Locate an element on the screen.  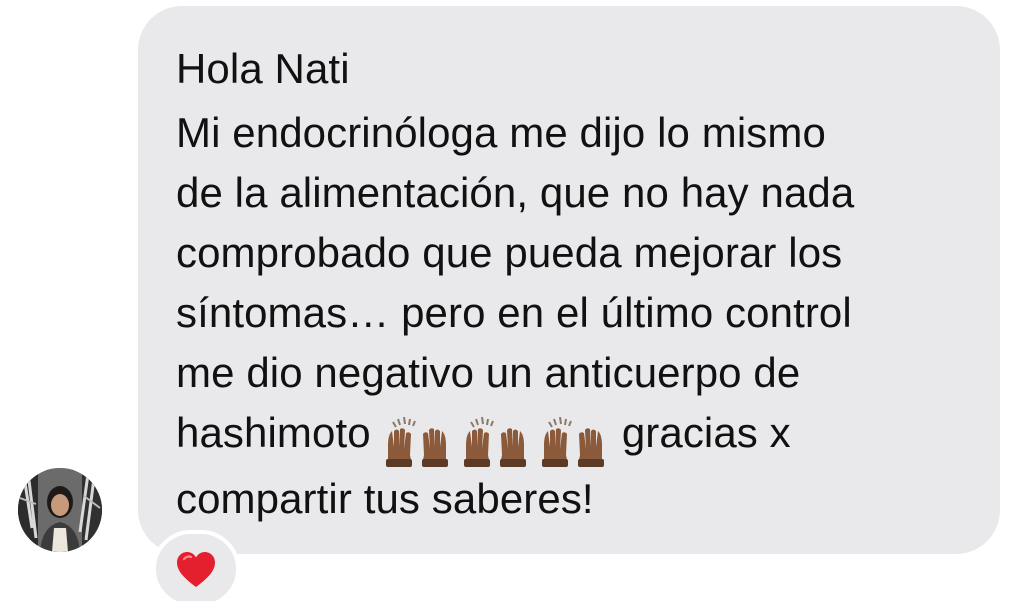
sender-avatar is located at coordinates (60, 510).